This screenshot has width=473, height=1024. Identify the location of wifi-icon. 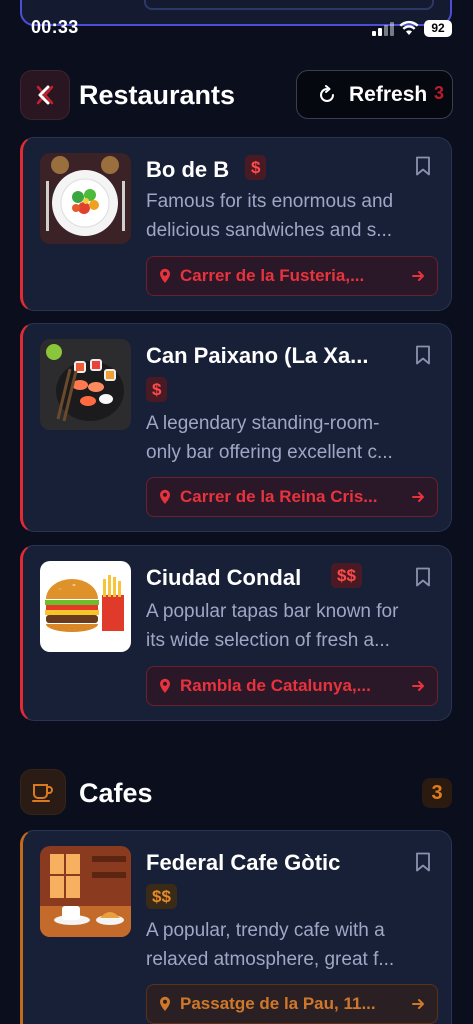
(409, 27).